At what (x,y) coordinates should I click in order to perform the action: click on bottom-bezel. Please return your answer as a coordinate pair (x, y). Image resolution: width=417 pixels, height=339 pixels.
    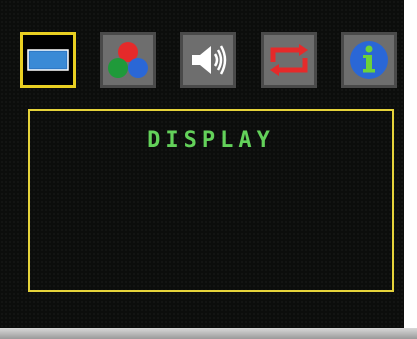
    Looking at the image, I should click on (208, 333).